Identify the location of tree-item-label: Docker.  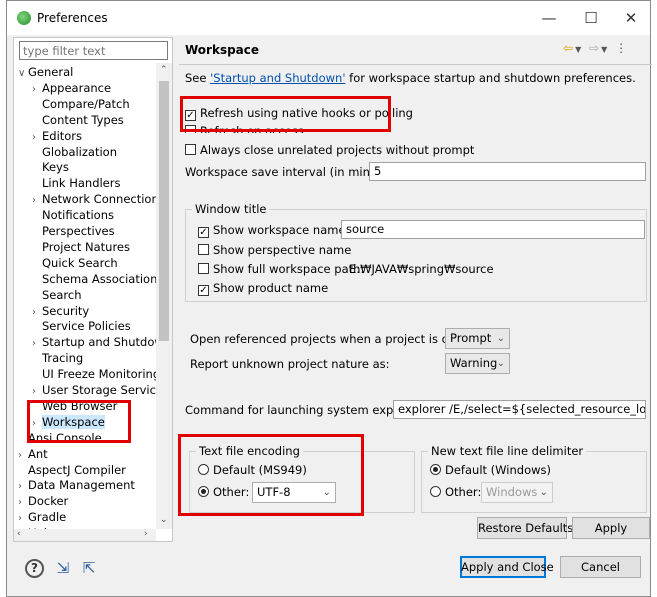
(48, 501).